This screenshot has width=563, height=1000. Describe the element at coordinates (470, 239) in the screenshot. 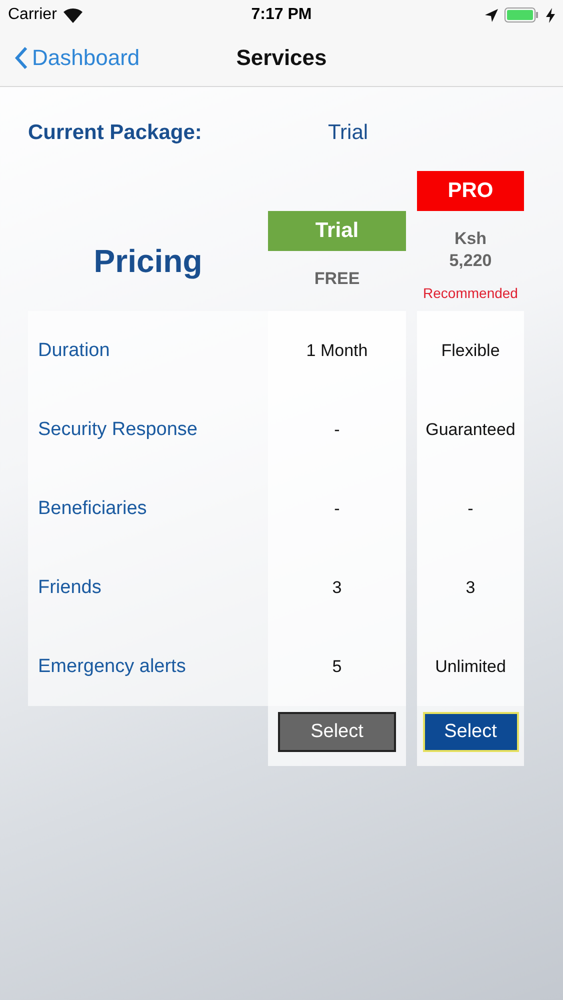

I see `plan-price: Ksh` at that location.